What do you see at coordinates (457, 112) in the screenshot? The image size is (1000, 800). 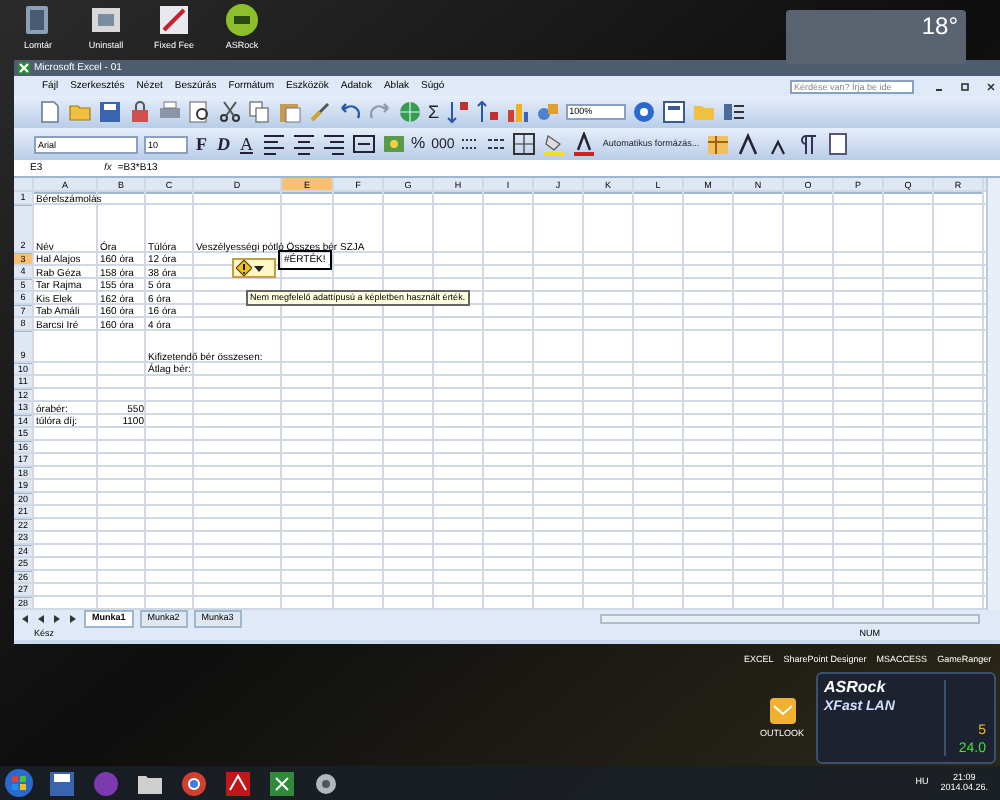 I see `sort-ascending-icon` at bounding box center [457, 112].